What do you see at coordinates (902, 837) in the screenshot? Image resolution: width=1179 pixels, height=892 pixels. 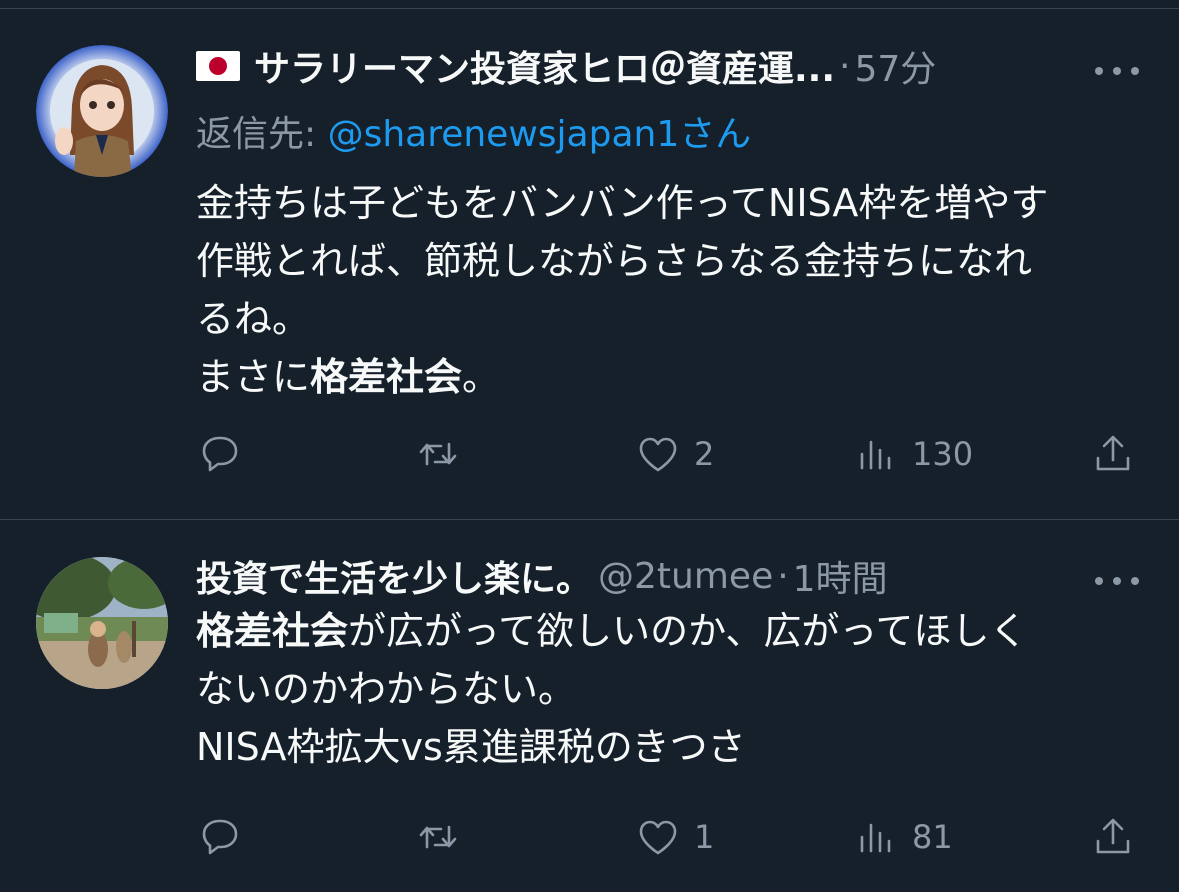 I see `views-button: 81` at bounding box center [902, 837].